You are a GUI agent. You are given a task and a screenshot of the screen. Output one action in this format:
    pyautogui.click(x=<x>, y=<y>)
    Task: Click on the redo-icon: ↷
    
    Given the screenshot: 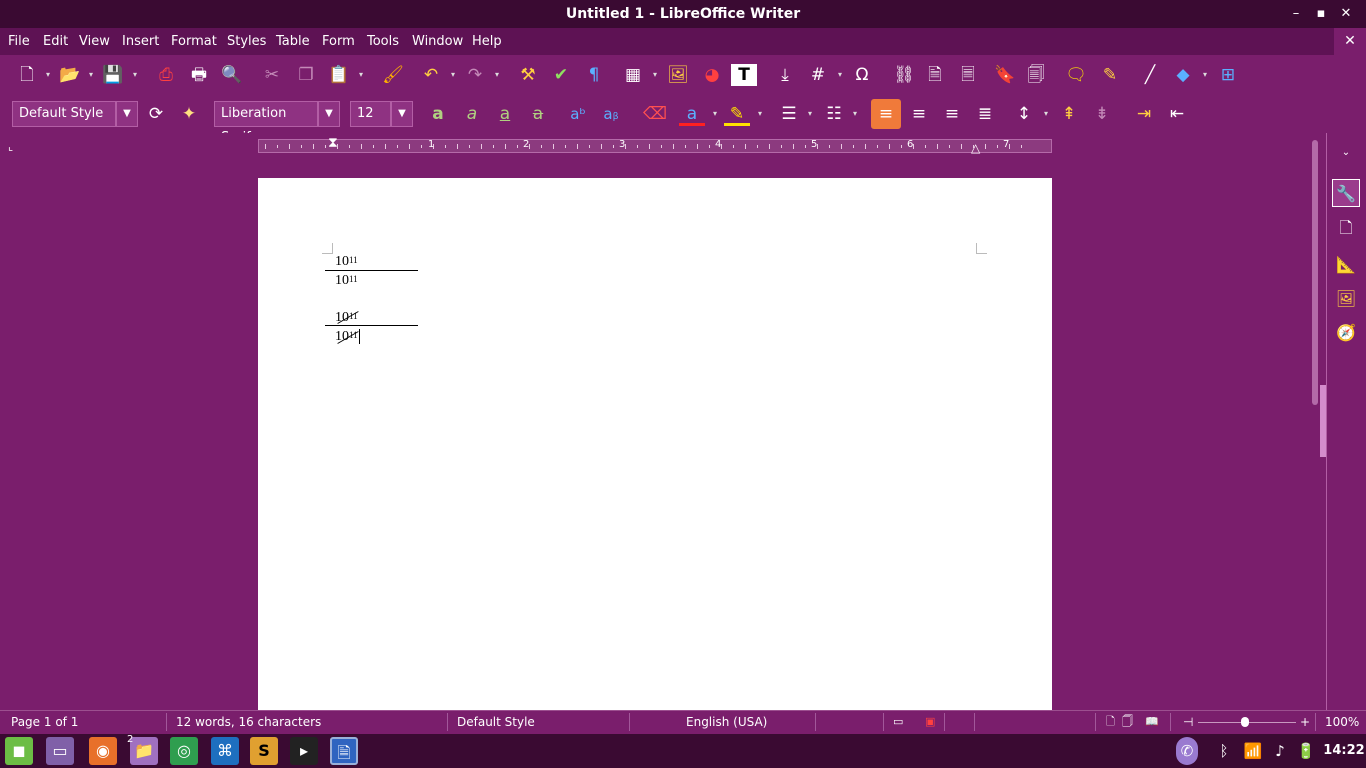 What is the action you would take?
    pyautogui.click(x=475, y=75)
    